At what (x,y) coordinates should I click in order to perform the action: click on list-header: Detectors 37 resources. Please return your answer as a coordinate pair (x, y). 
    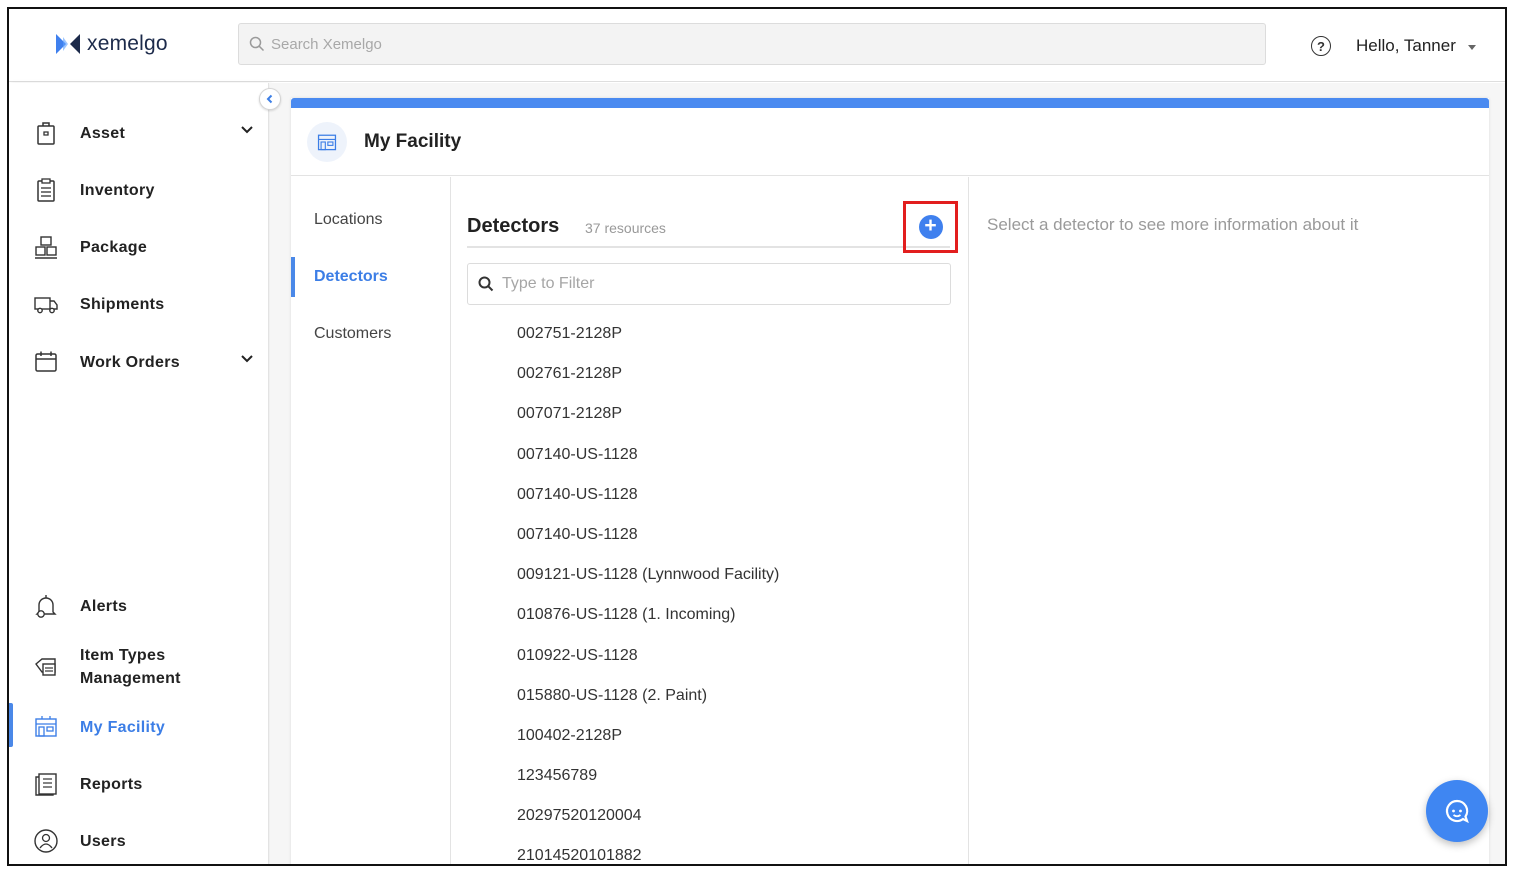
    Looking at the image, I should click on (708, 226).